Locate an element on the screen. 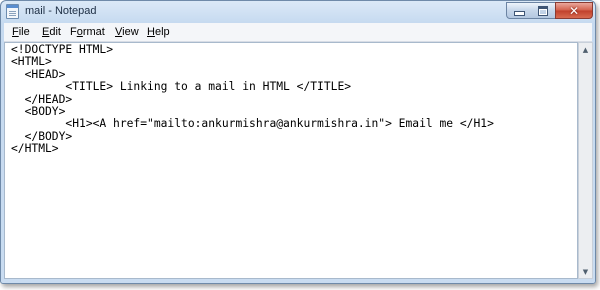  menu-edit: Edit is located at coordinates (51, 32).